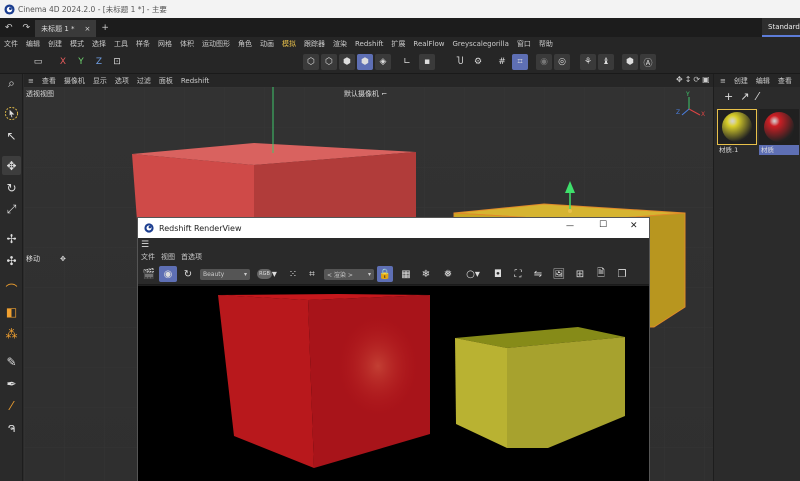  I want to click on menu-item-13: 跟踪器, so click(314, 44).